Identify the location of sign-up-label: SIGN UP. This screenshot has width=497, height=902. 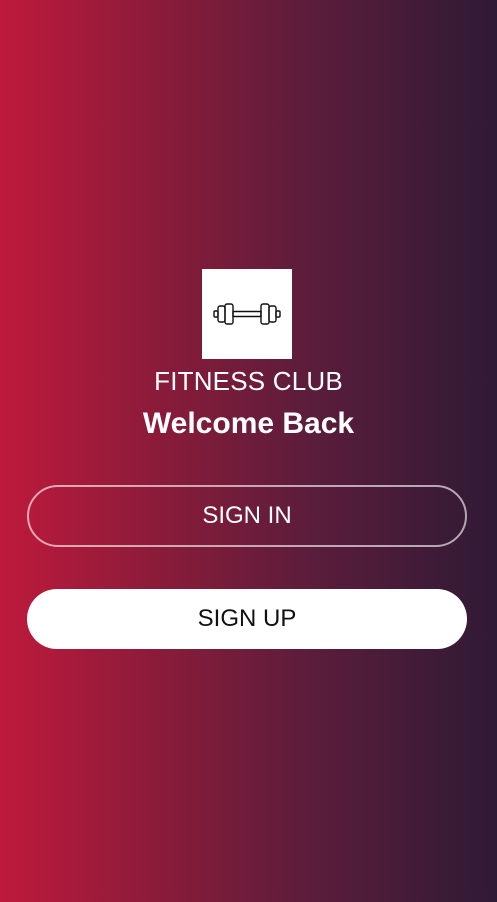
(247, 618).